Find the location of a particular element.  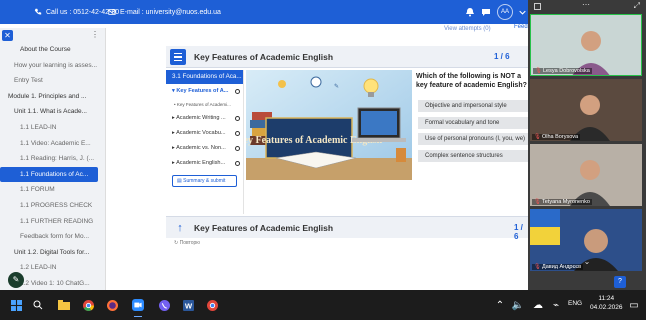

email-contact: E-mail : university@nuos.edu.ua is located at coordinates (164, 12).